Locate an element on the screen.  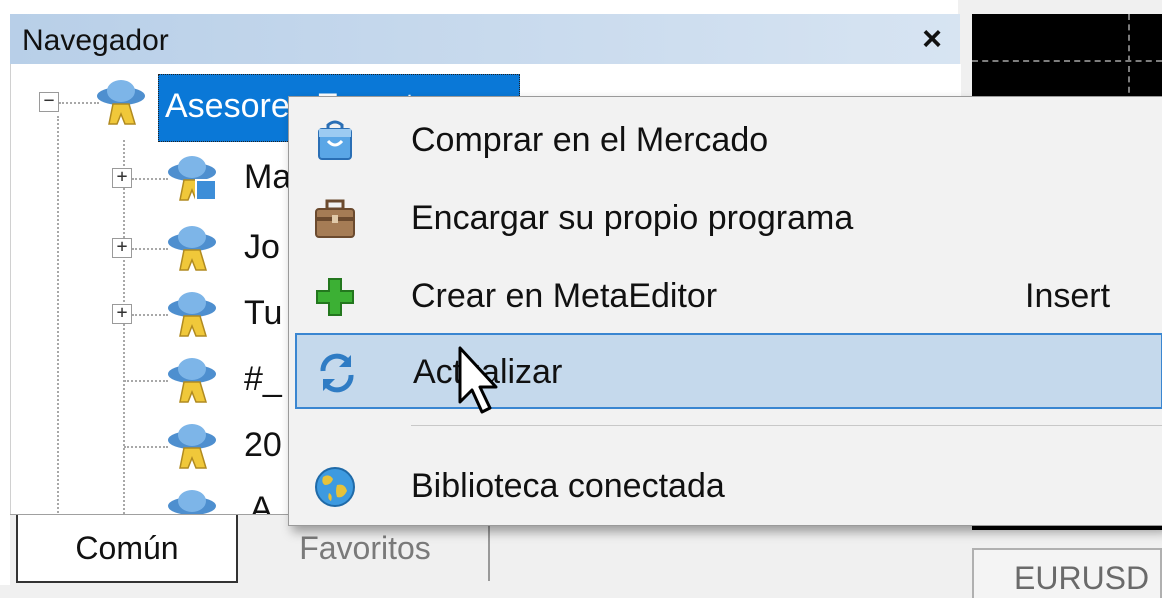
menu-item-shortcut: Insert is located at coordinates (1068, 296).